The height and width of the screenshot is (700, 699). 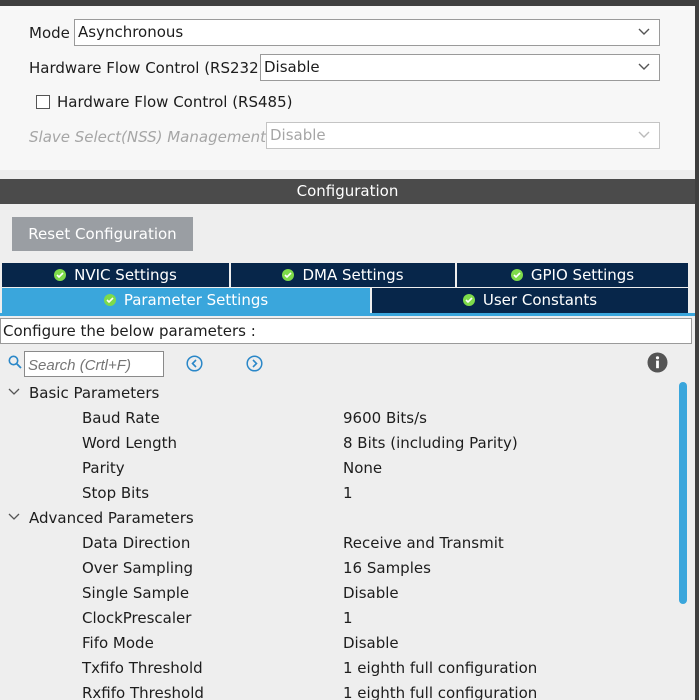 What do you see at coordinates (129, 331) in the screenshot?
I see `description-text: Configure the below parameters :` at bounding box center [129, 331].